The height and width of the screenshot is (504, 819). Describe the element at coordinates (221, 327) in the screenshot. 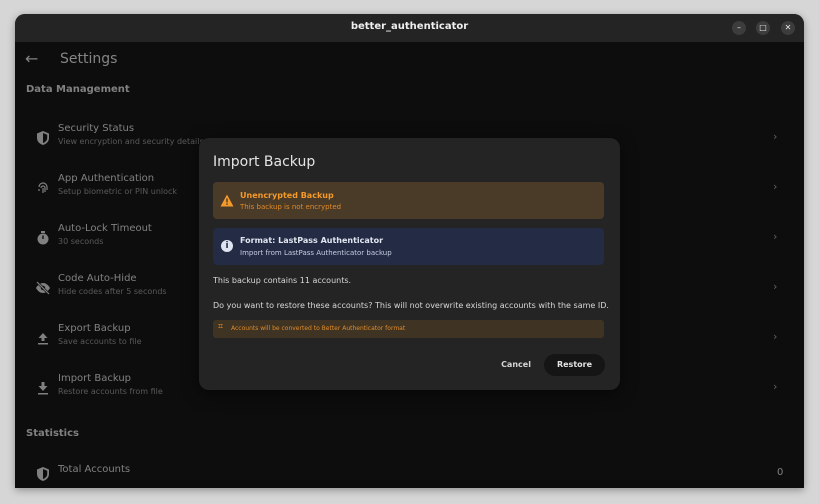

I see `crop-icon: ⌗` at that location.